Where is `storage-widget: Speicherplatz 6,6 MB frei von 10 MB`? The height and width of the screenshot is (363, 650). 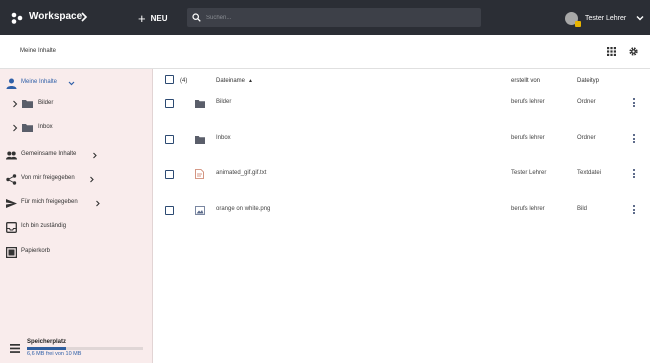
storage-widget: Speicherplatz 6,6 MB frei von 10 MB is located at coordinates (76, 349).